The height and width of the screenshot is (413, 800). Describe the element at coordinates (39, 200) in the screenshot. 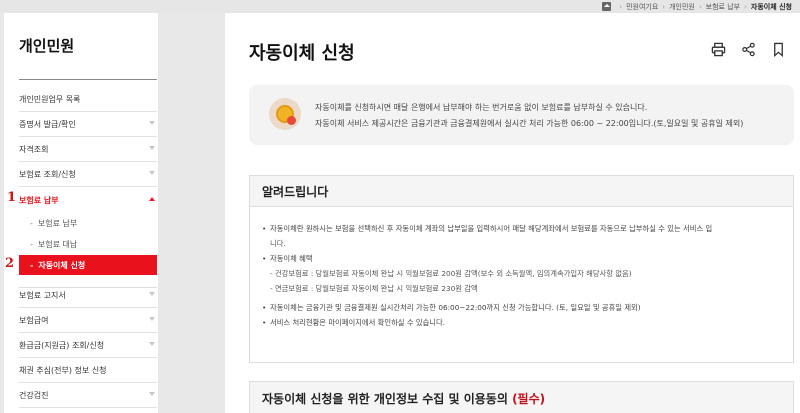

I see `sidebar-item-label: 보험료 납부` at that location.